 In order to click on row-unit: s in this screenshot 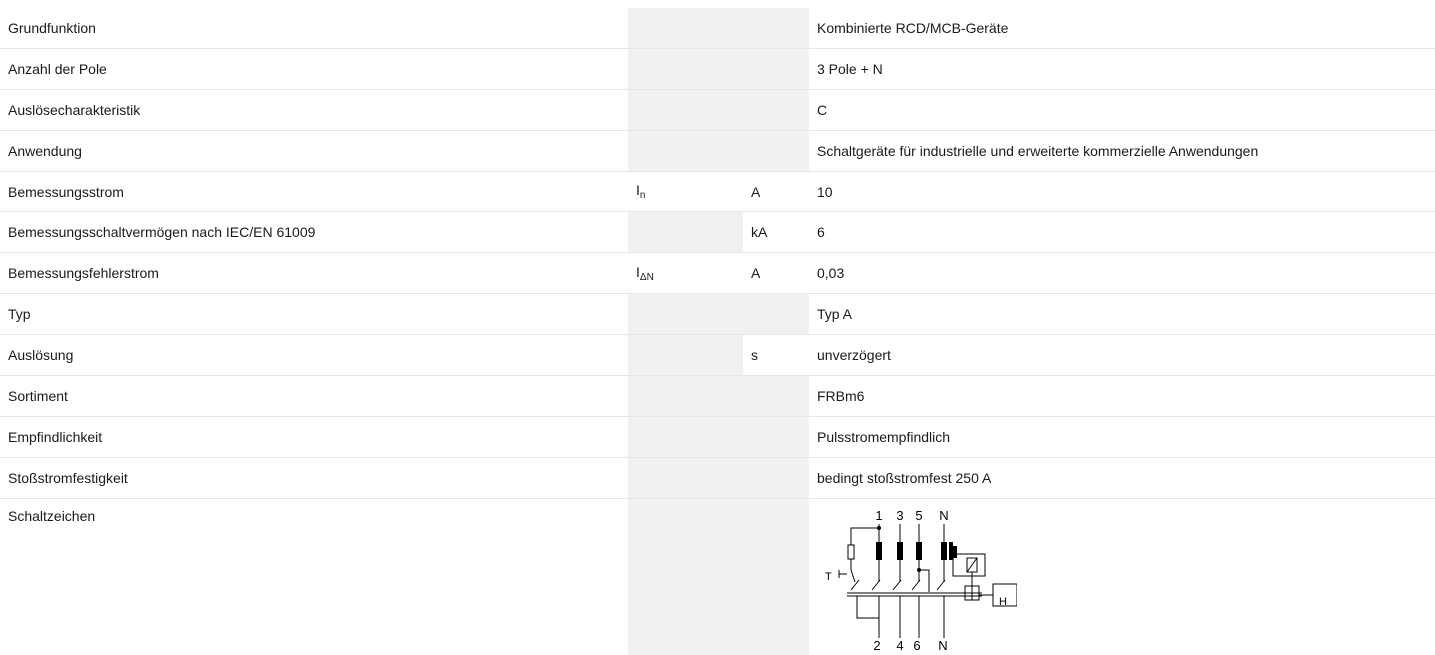, I will do `click(776, 355)`.